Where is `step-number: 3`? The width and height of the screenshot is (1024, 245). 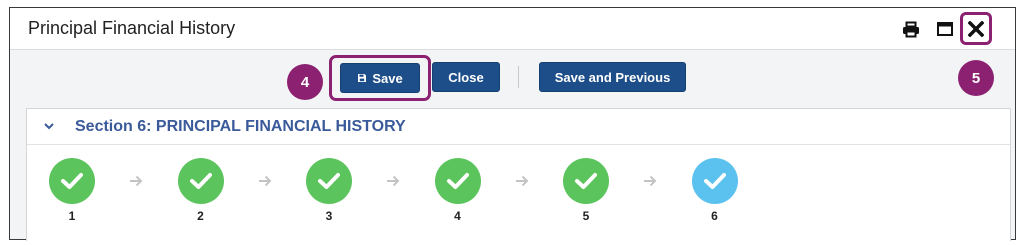 step-number: 3 is located at coordinates (329, 216).